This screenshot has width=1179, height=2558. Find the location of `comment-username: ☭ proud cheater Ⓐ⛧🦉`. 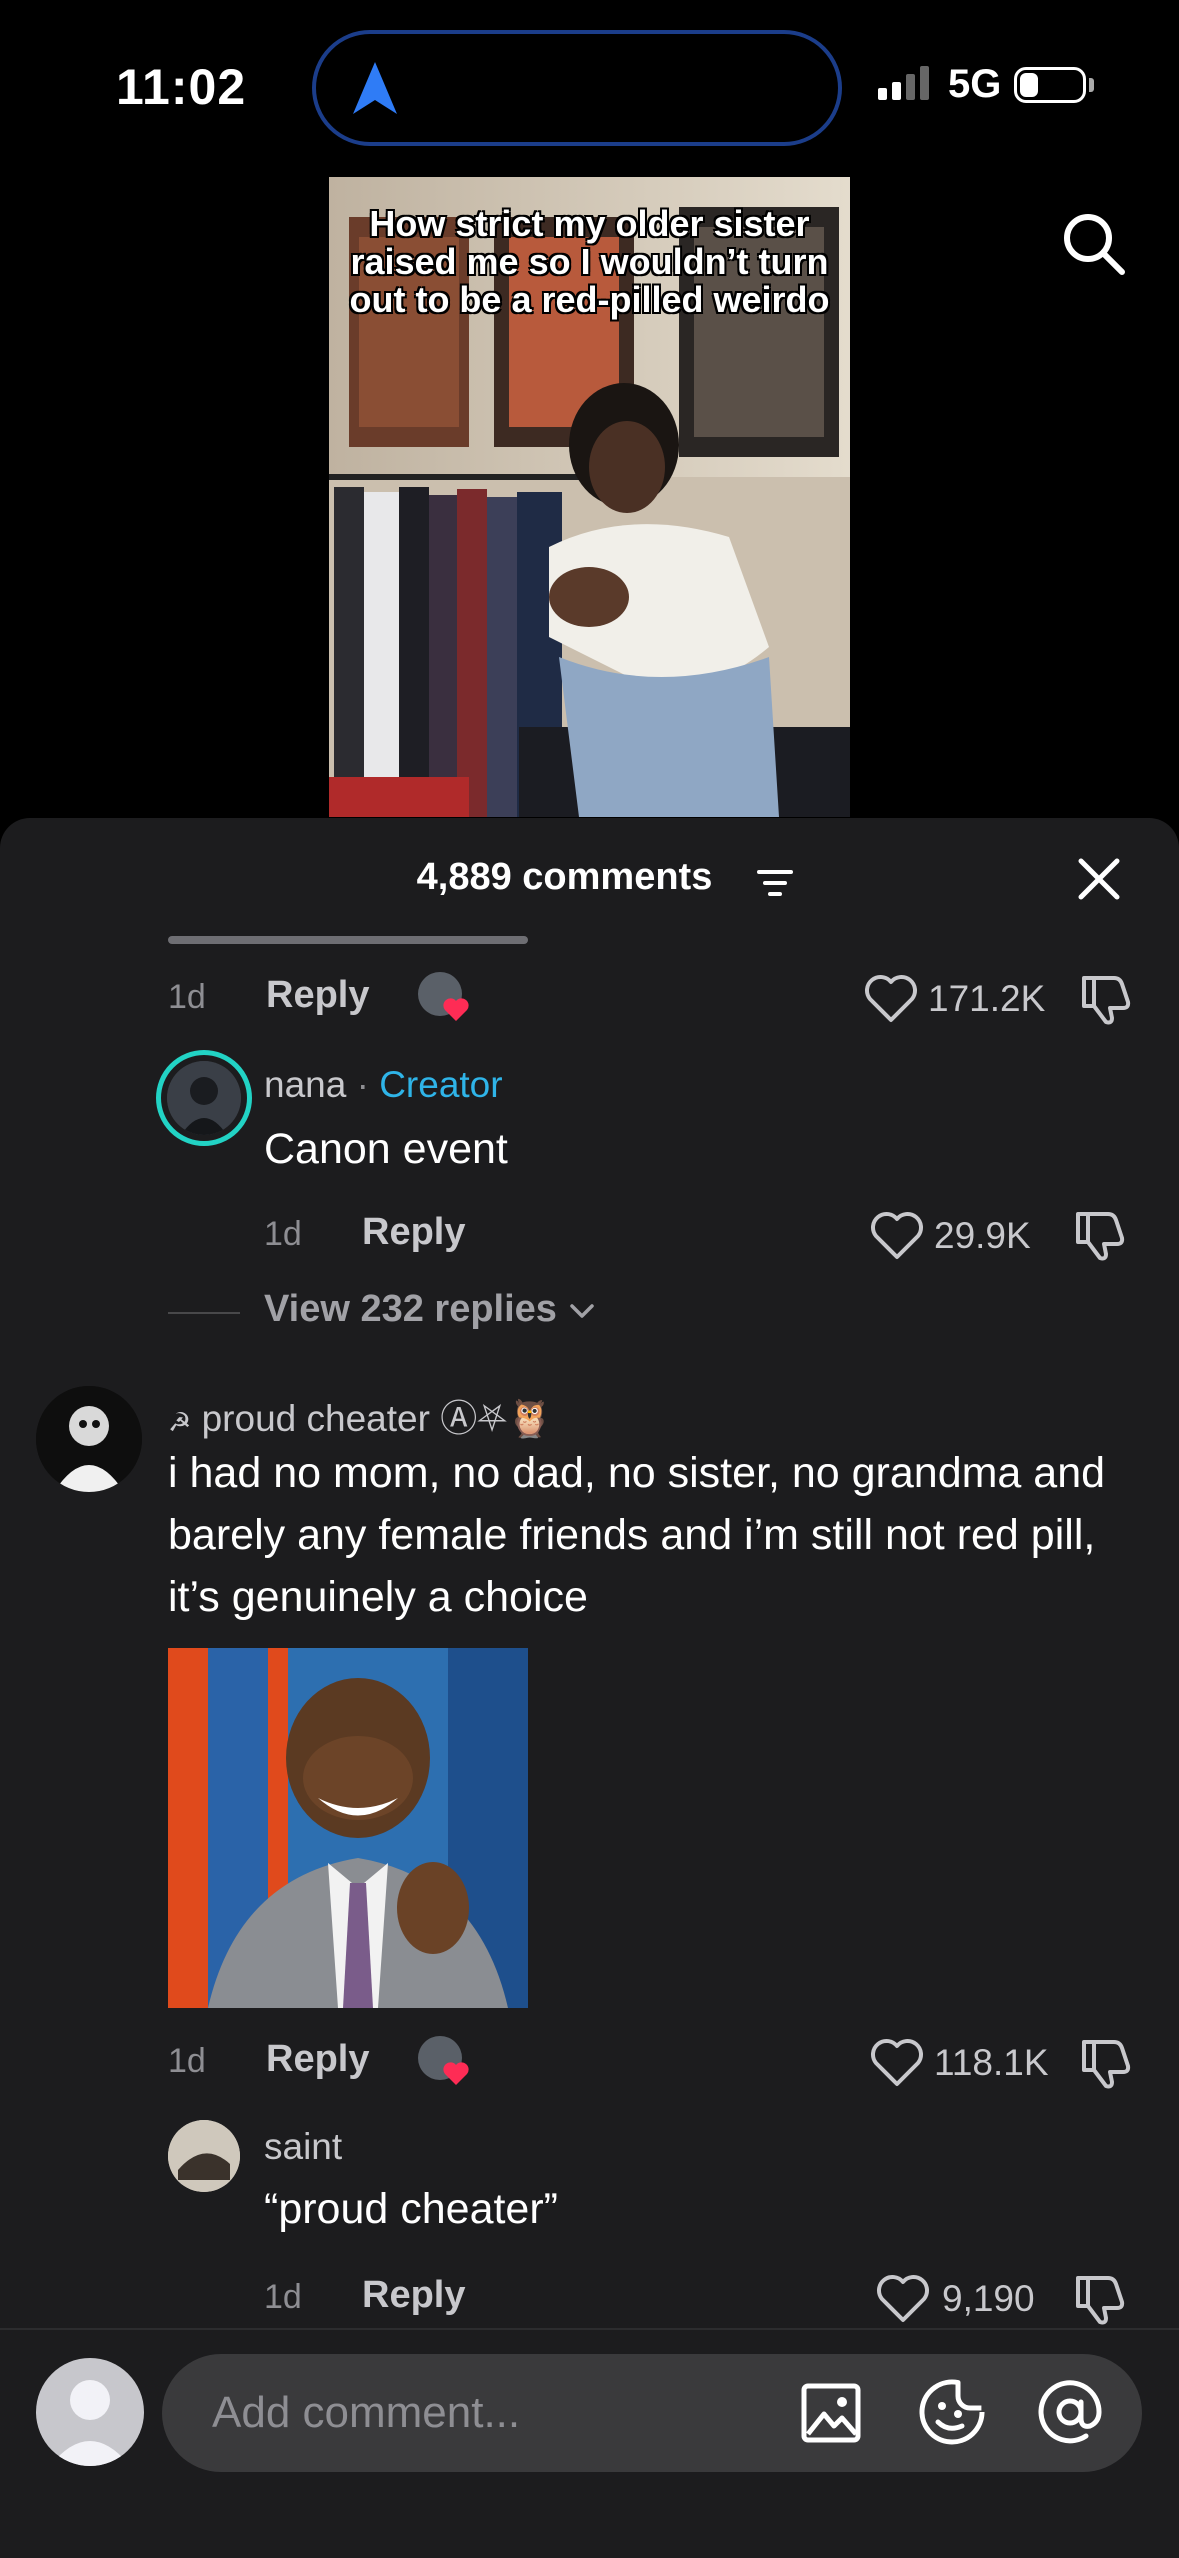

comment-username: ☭ proud cheater Ⓐ⛧🦉 is located at coordinates (360, 1415).